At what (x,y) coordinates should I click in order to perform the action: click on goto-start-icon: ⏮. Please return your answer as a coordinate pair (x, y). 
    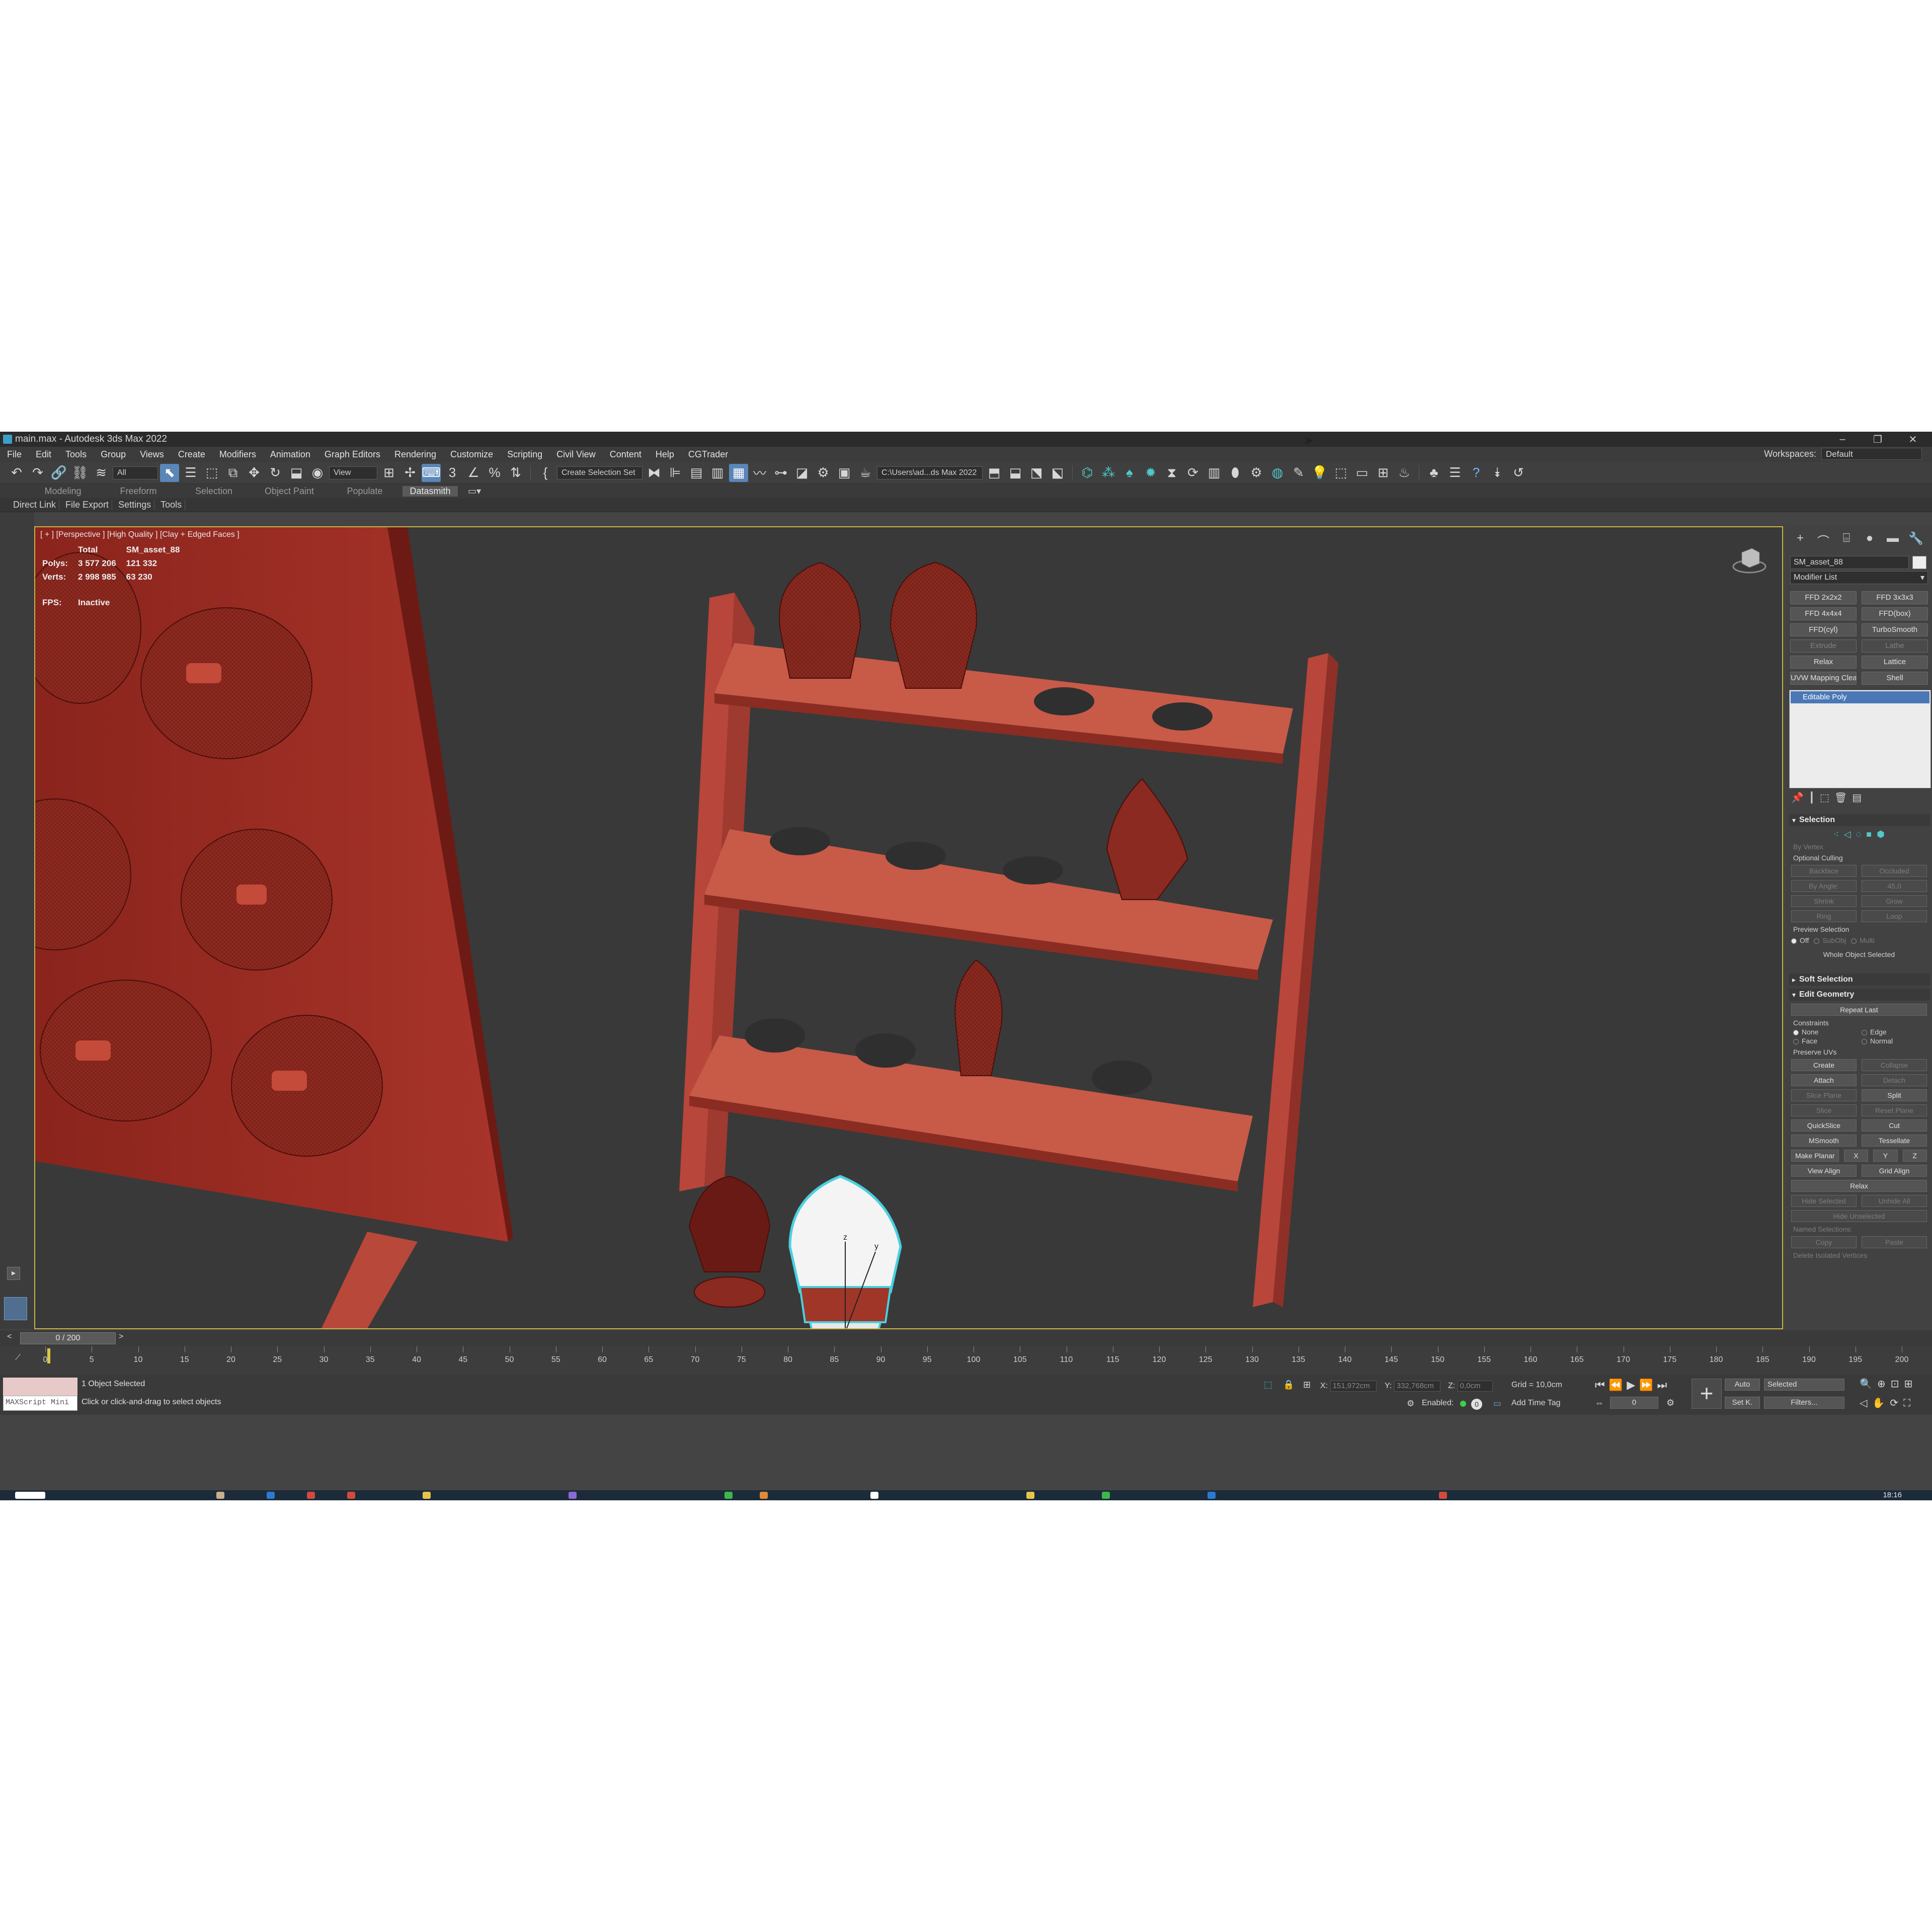
    Looking at the image, I should click on (1602, 1385).